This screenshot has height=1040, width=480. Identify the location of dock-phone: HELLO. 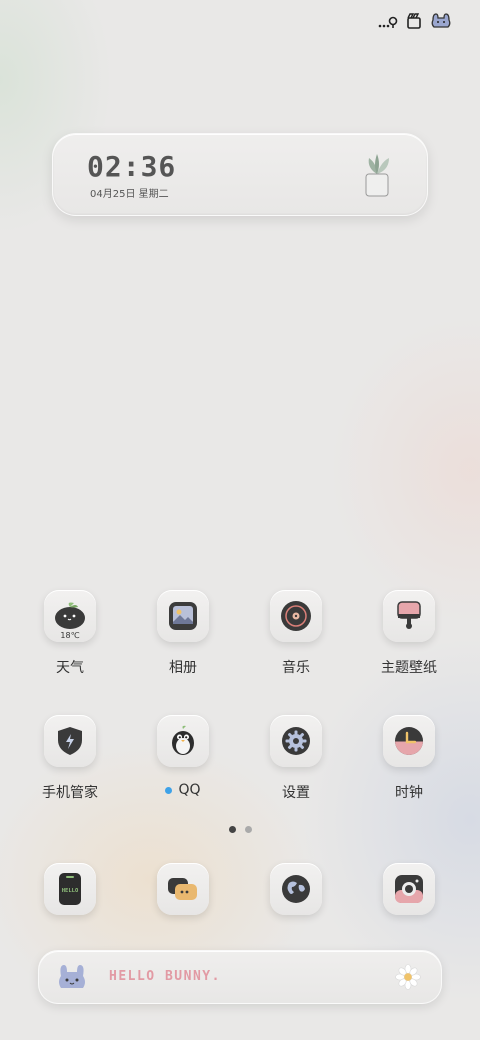
(70, 889).